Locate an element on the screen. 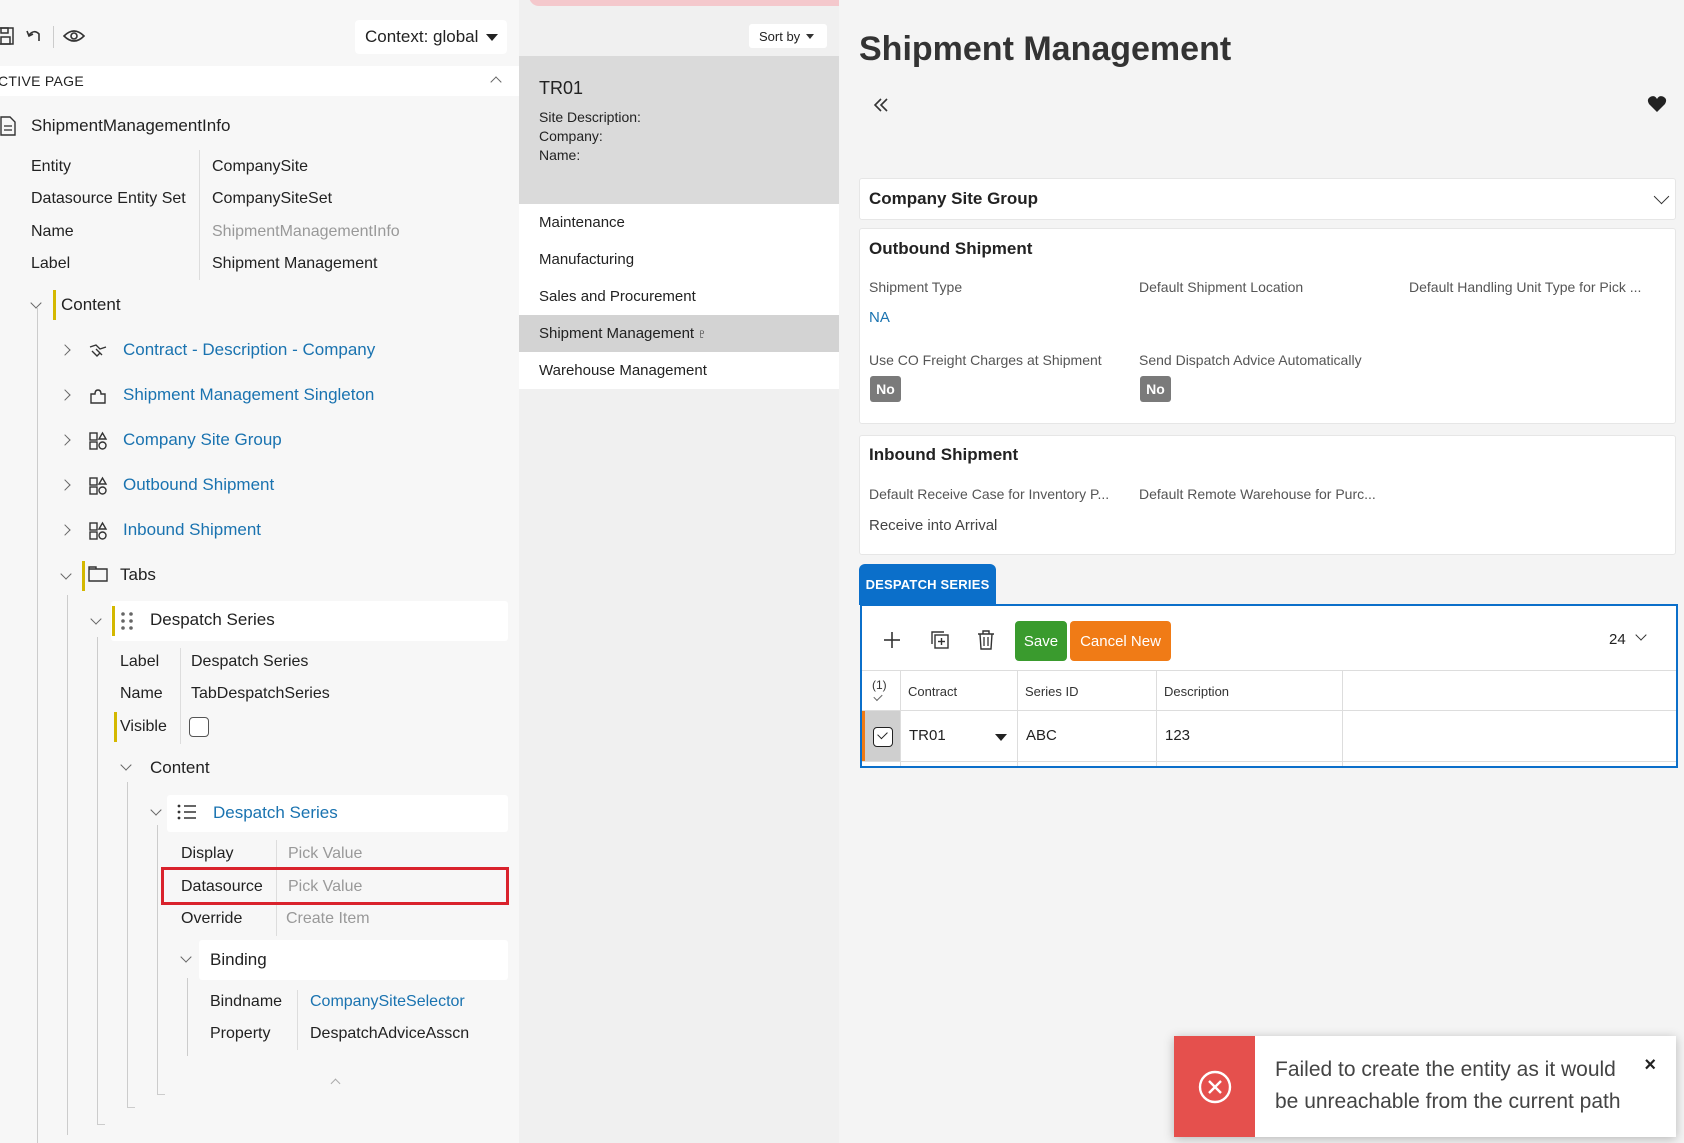 This screenshot has width=1684, height=1143. toolbar-divider is located at coordinates (53, 37).